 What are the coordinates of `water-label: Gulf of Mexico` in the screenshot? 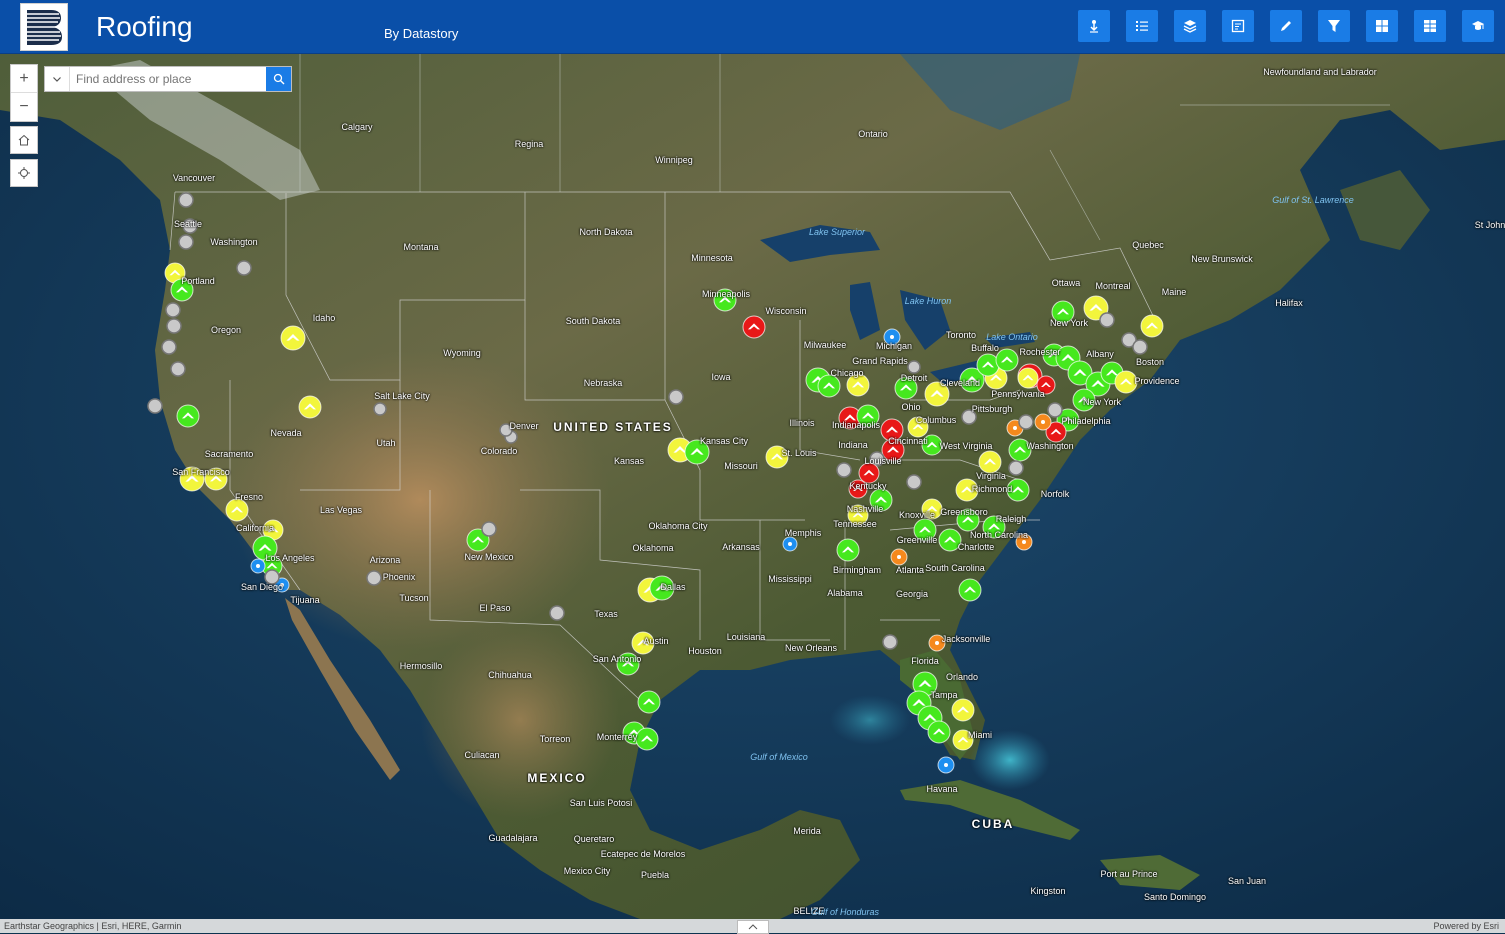 It's located at (779, 757).